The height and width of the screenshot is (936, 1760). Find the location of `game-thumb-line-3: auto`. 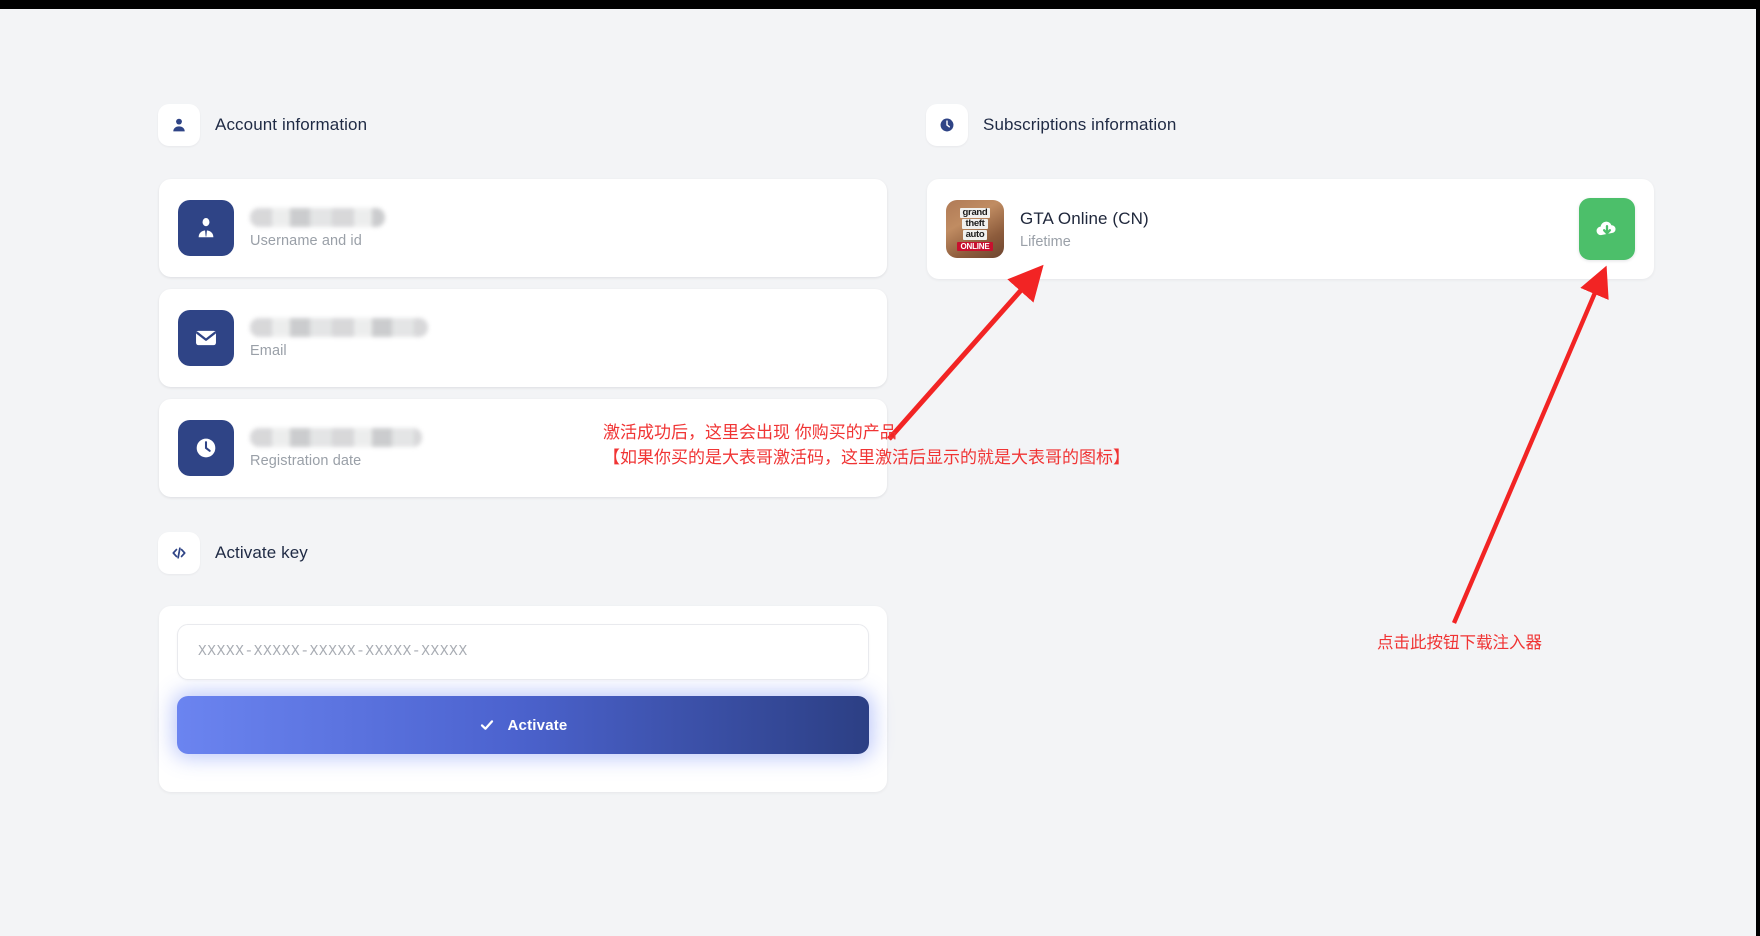

game-thumb-line-3: auto is located at coordinates (975, 234).